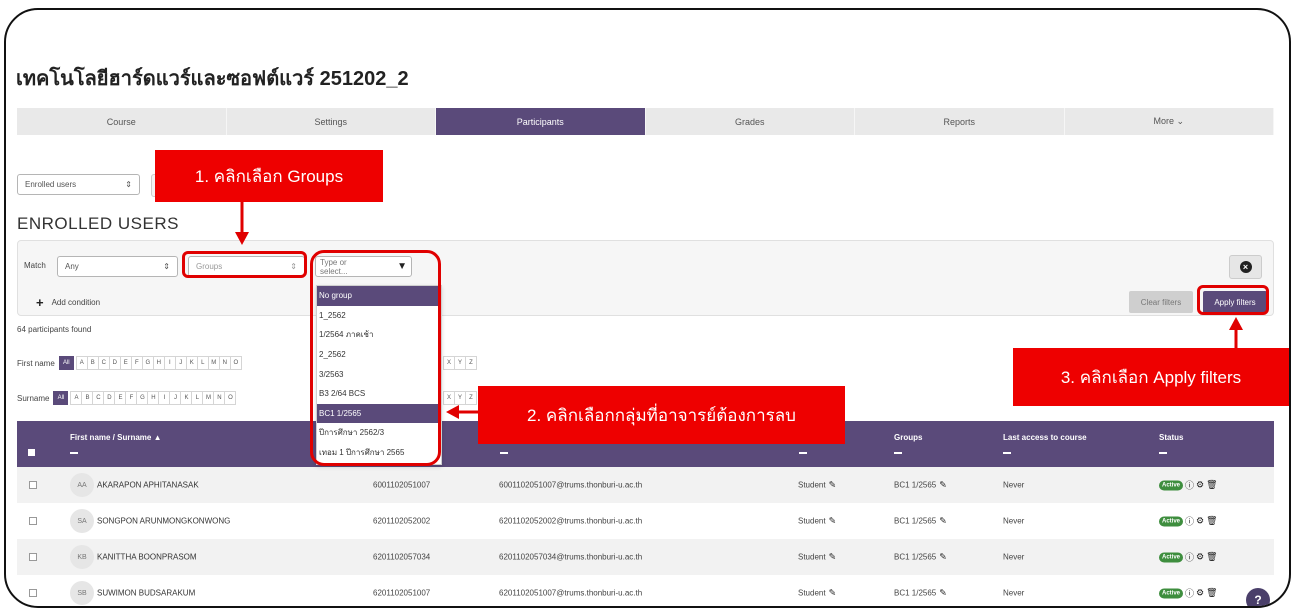 The image size is (1293, 608). What do you see at coordinates (242, 238) in the screenshot?
I see `arrow-down-head` at bounding box center [242, 238].